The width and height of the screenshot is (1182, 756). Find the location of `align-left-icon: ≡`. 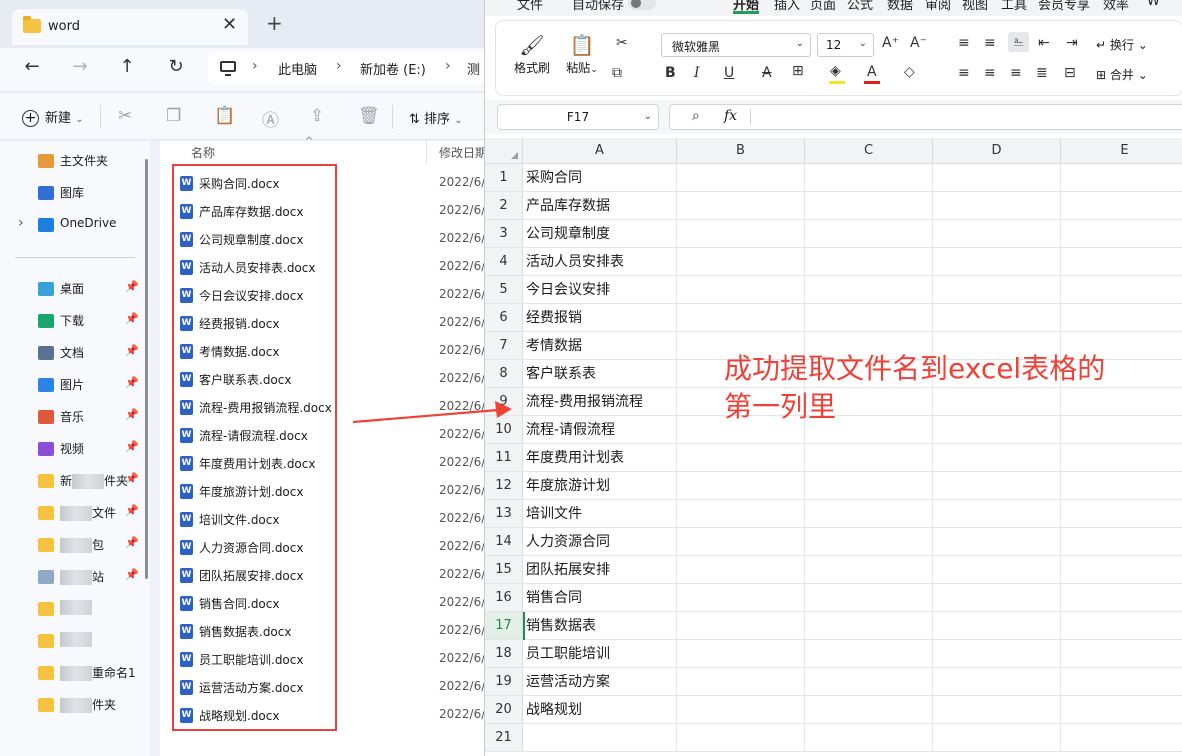

align-left-icon: ≡ is located at coordinates (964, 73).